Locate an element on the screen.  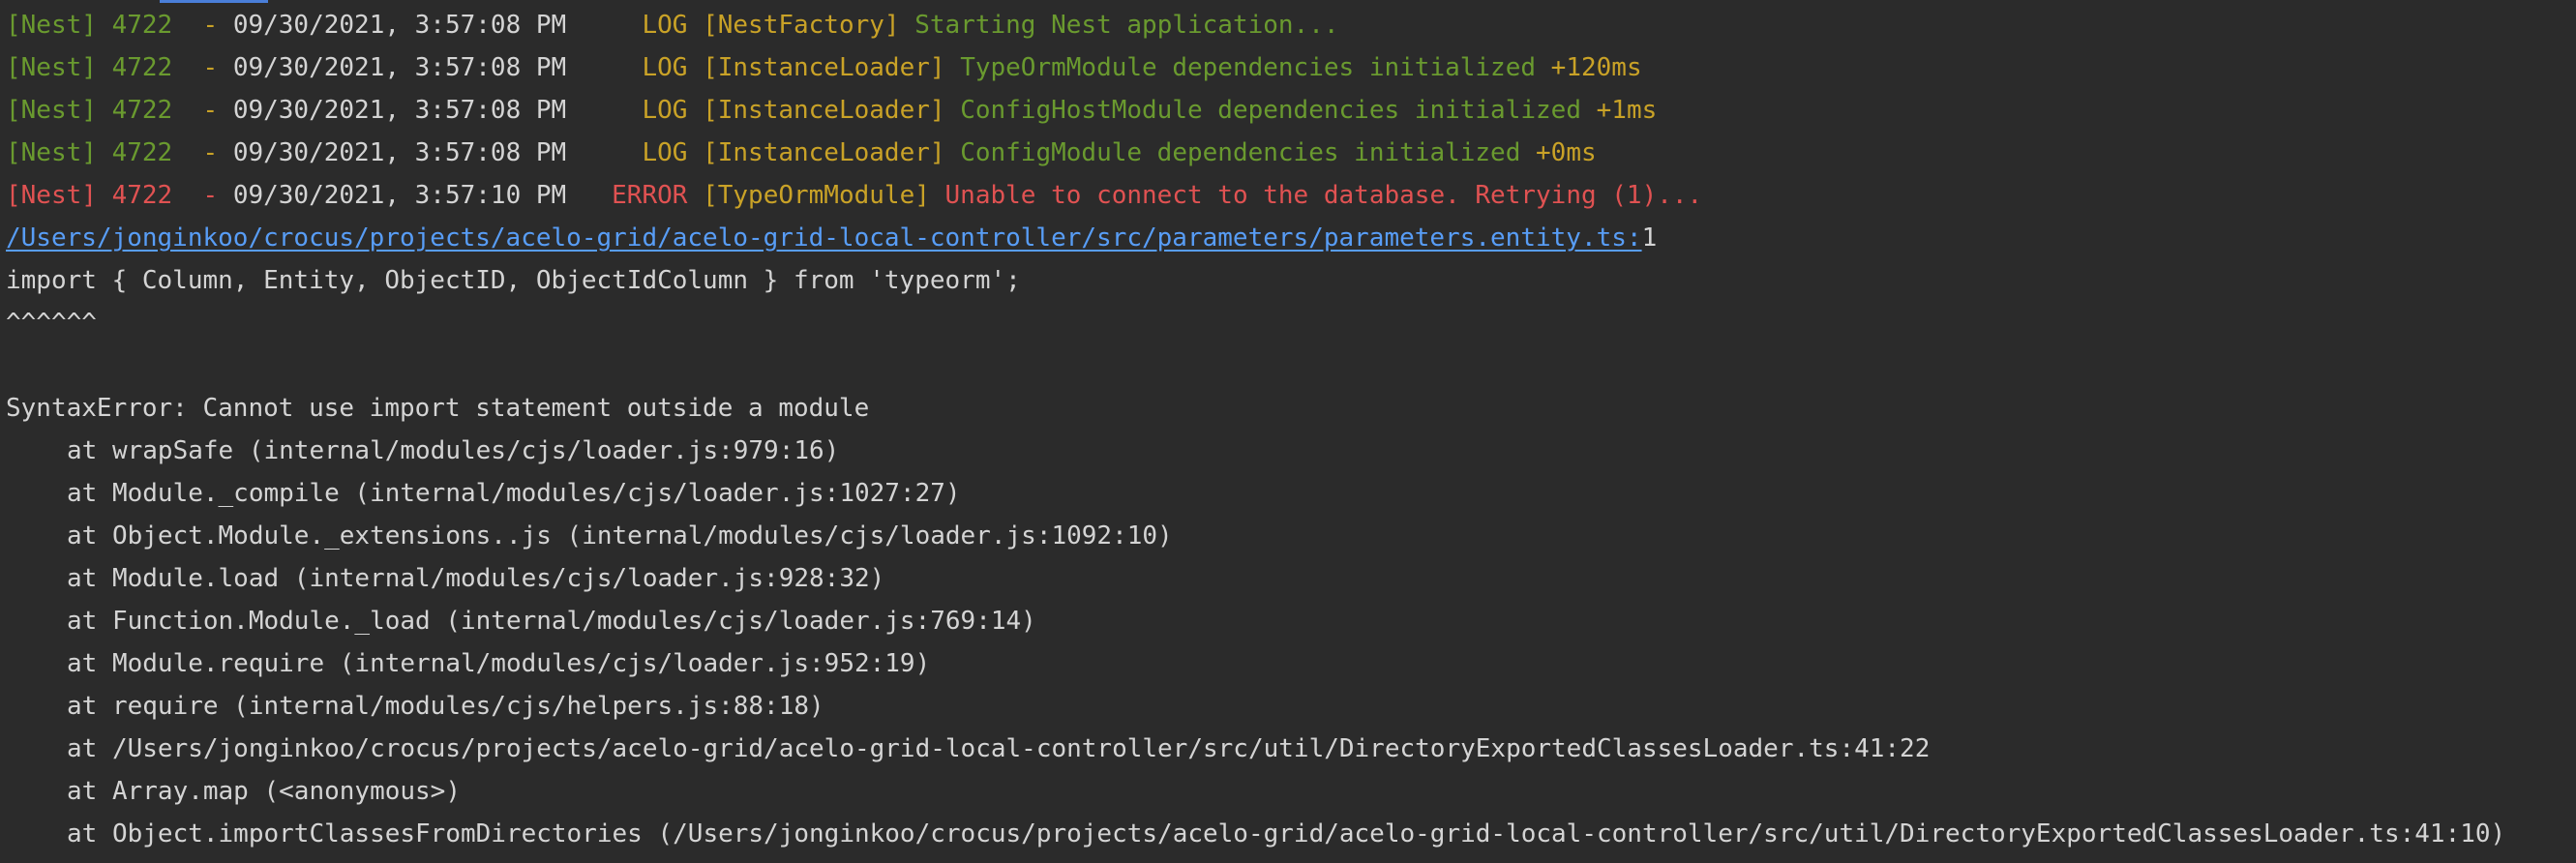
log-delta: +120ms is located at coordinates (1596, 67).